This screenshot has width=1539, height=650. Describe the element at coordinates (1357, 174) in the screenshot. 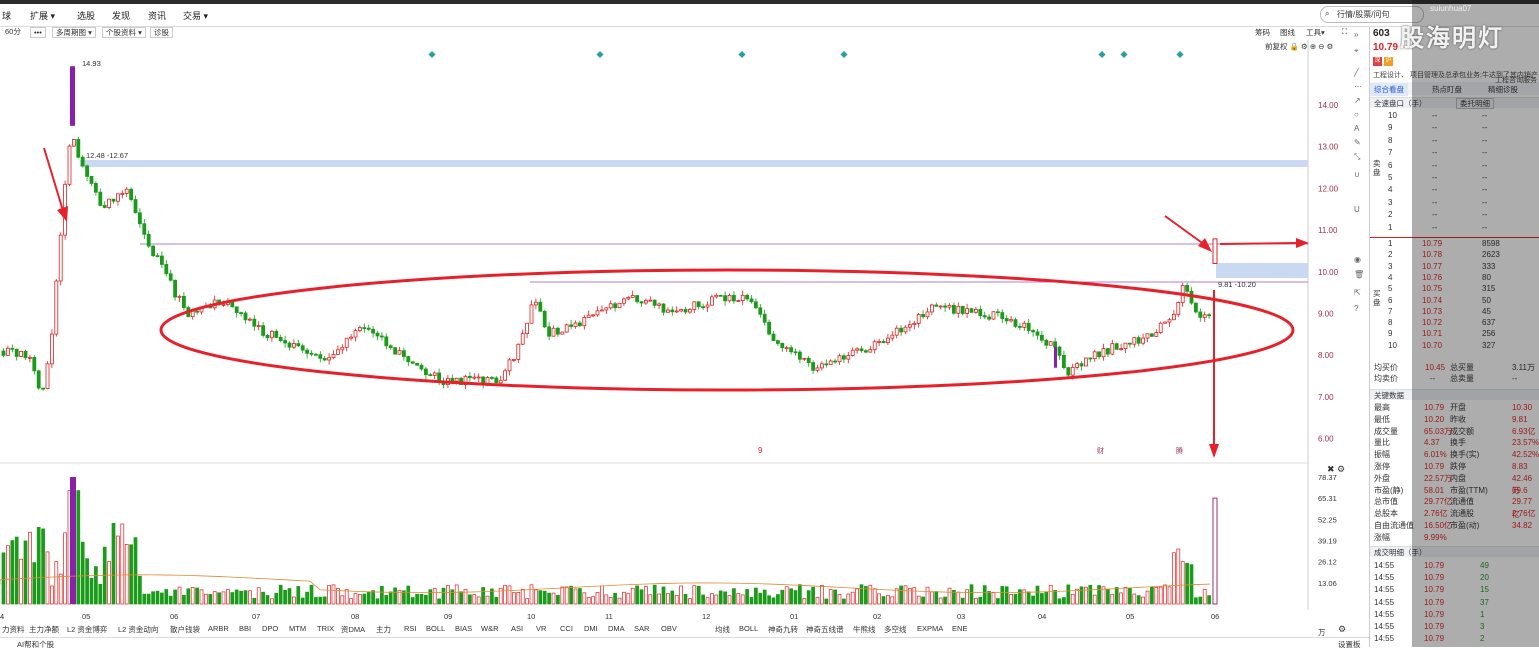

I see `magnet-icon: ∪` at that location.